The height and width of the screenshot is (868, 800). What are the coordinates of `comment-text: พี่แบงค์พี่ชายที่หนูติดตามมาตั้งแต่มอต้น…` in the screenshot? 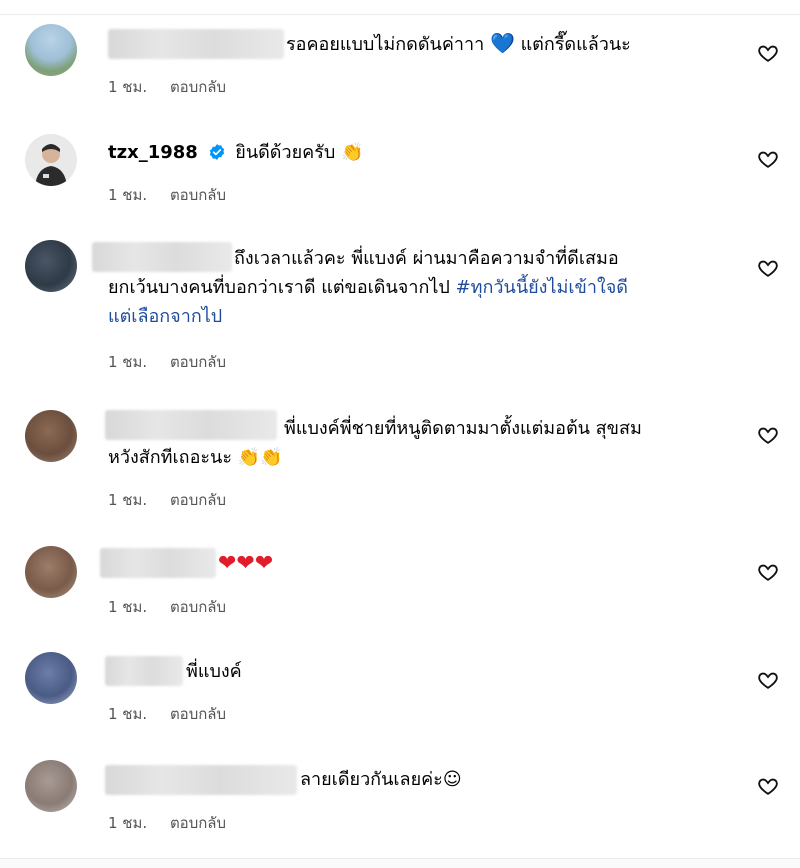 It's located at (418, 443).